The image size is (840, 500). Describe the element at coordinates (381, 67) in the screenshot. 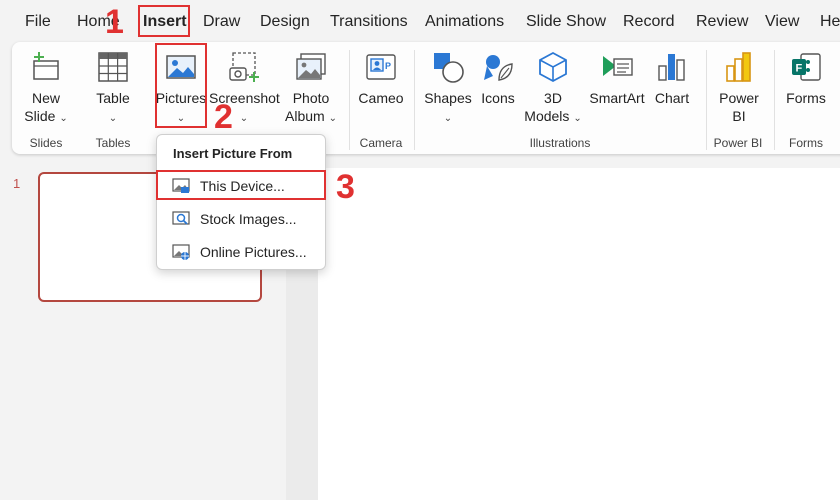

I see `cameo-icon: P` at that location.